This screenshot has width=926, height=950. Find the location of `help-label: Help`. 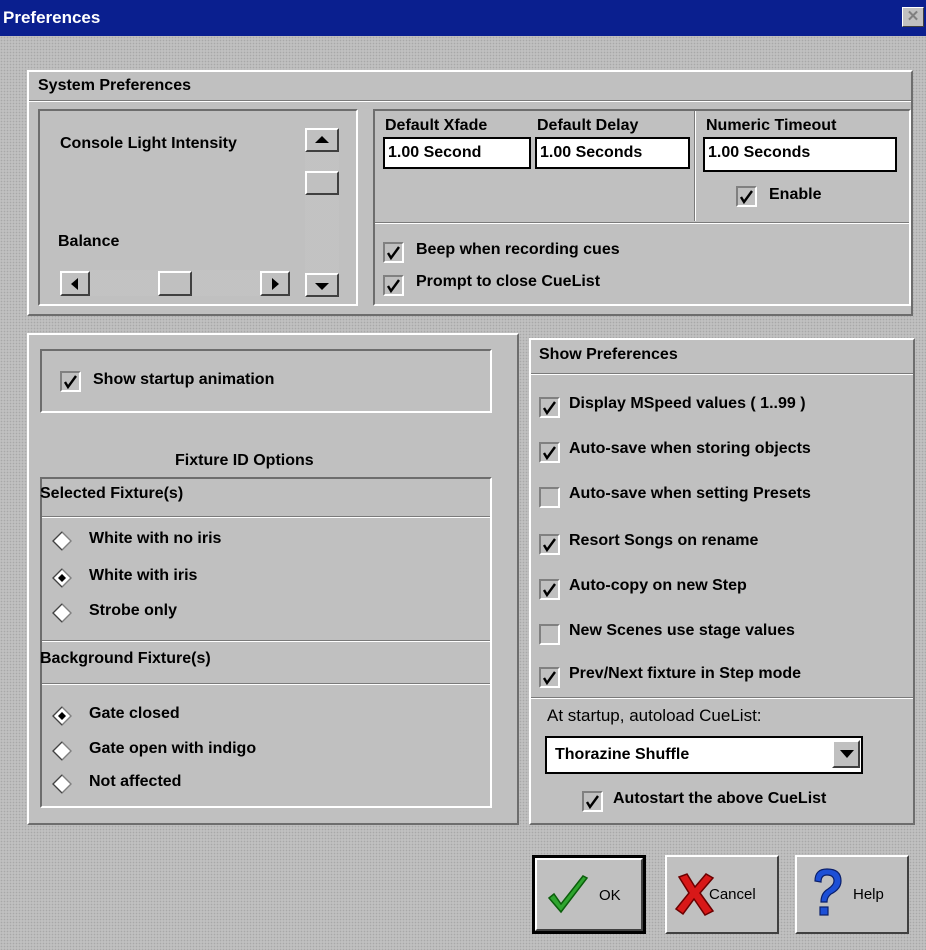

help-label: Help is located at coordinates (868, 894).